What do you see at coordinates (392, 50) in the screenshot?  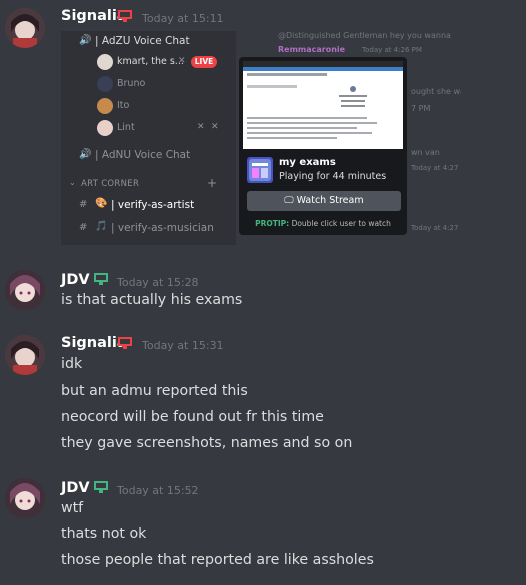 I see `chat-time-line: Today at 4:26 PM` at bounding box center [392, 50].